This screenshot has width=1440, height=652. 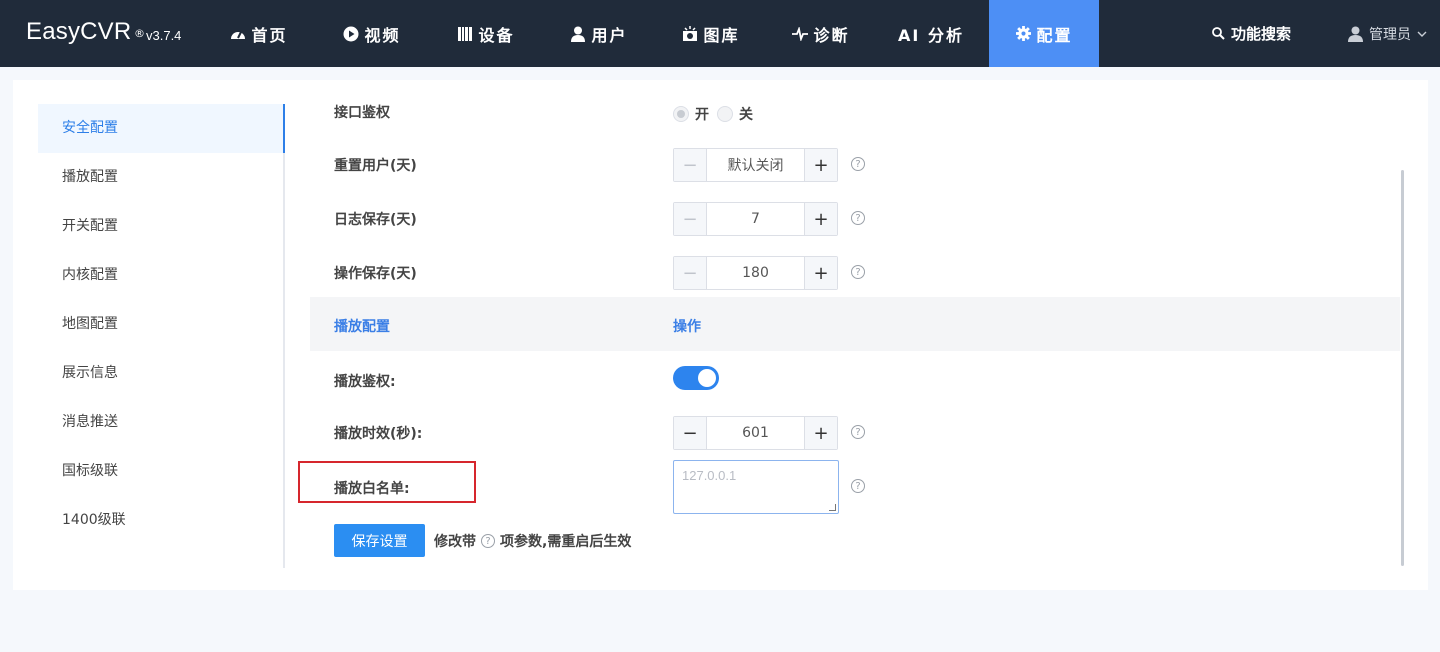 What do you see at coordinates (1023, 34) in the screenshot?
I see `gear-icon` at bounding box center [1023, 34].